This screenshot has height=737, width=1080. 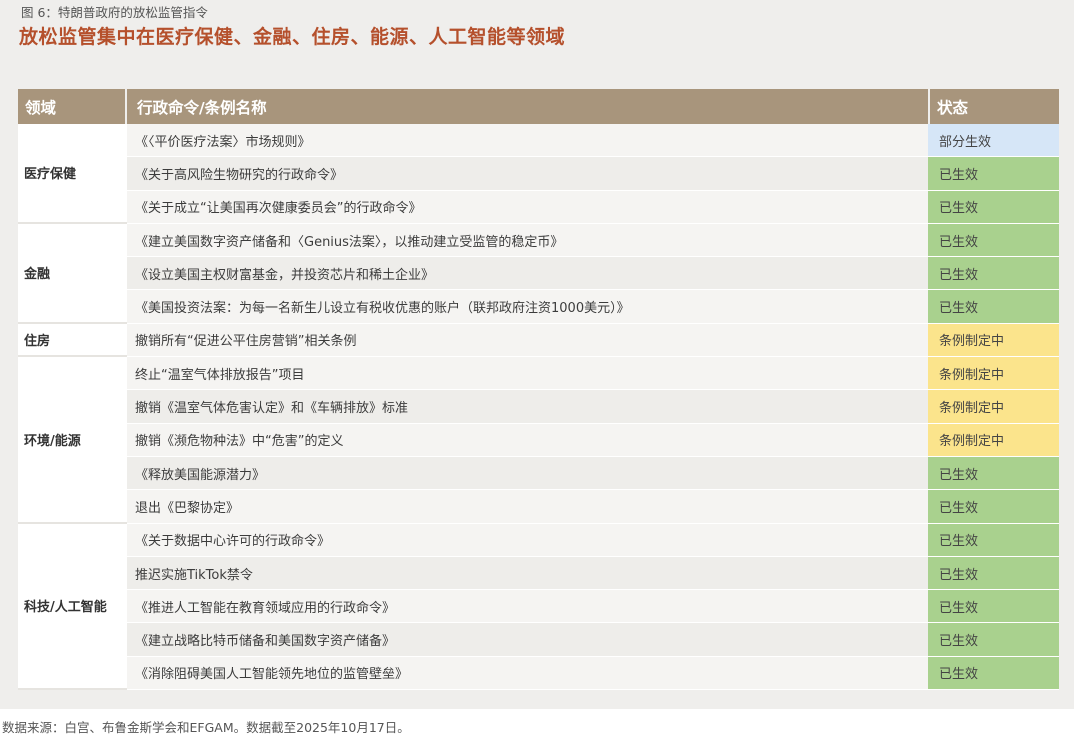 What do you see at coordinates (527, 507) in the screenshot?
I see `regulation-name: 退出《巴黎协定》` at bounding box center [527, 507].